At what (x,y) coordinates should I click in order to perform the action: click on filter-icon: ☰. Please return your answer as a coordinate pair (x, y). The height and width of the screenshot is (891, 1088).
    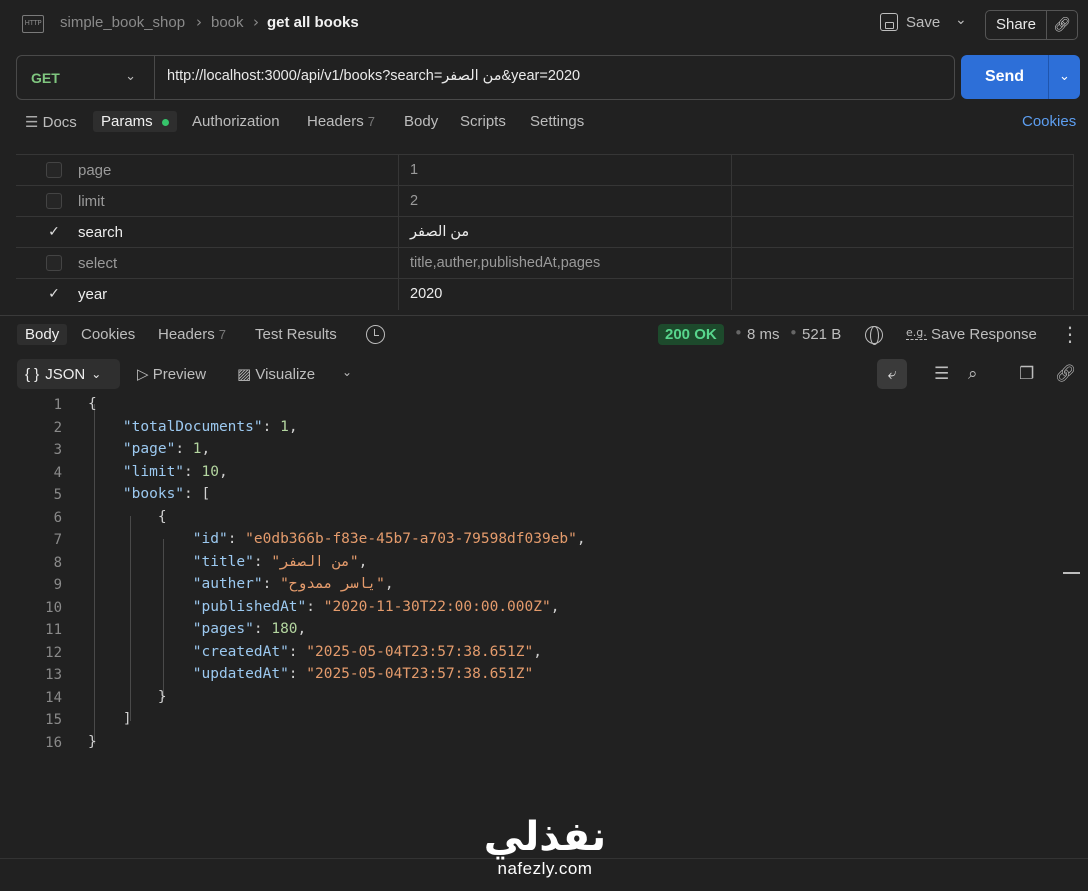
    Looking at the image, I should click on (941, 374).